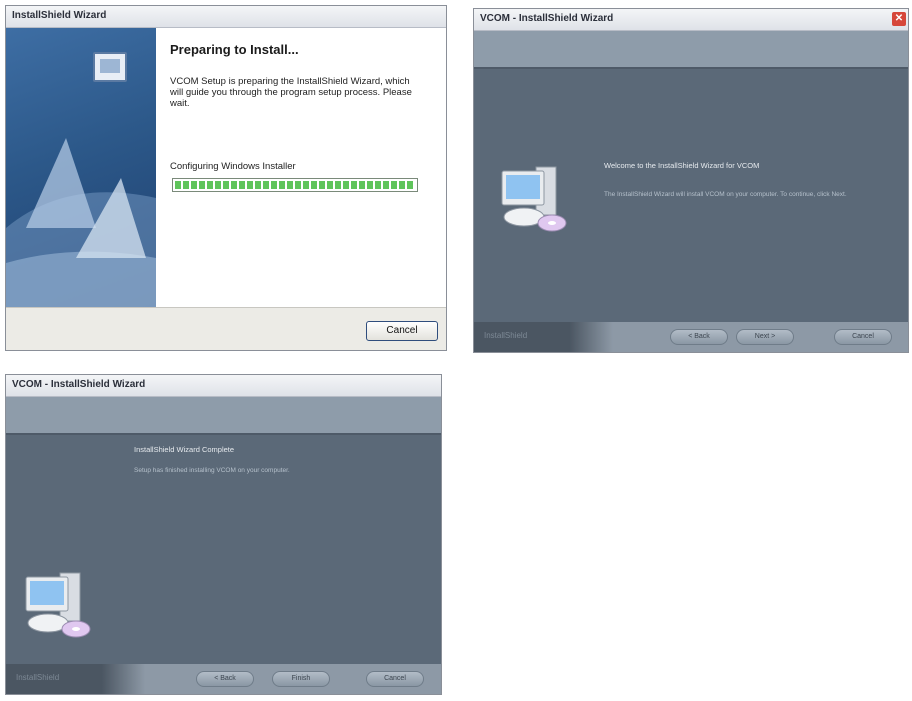 This screenshot has height=701, width=912. I want to click on banner-graphic, so click(81, 222).